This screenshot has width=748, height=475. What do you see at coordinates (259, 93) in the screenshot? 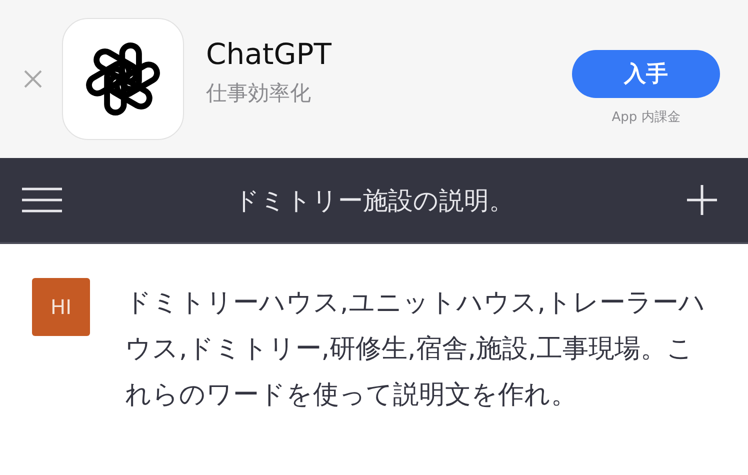
I see `app-category: 仕事効率化` at bounding box center [259, 93].